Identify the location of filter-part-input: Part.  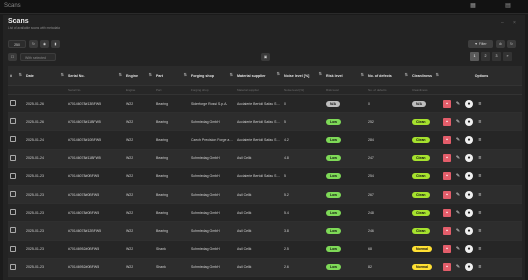
(171, 90).